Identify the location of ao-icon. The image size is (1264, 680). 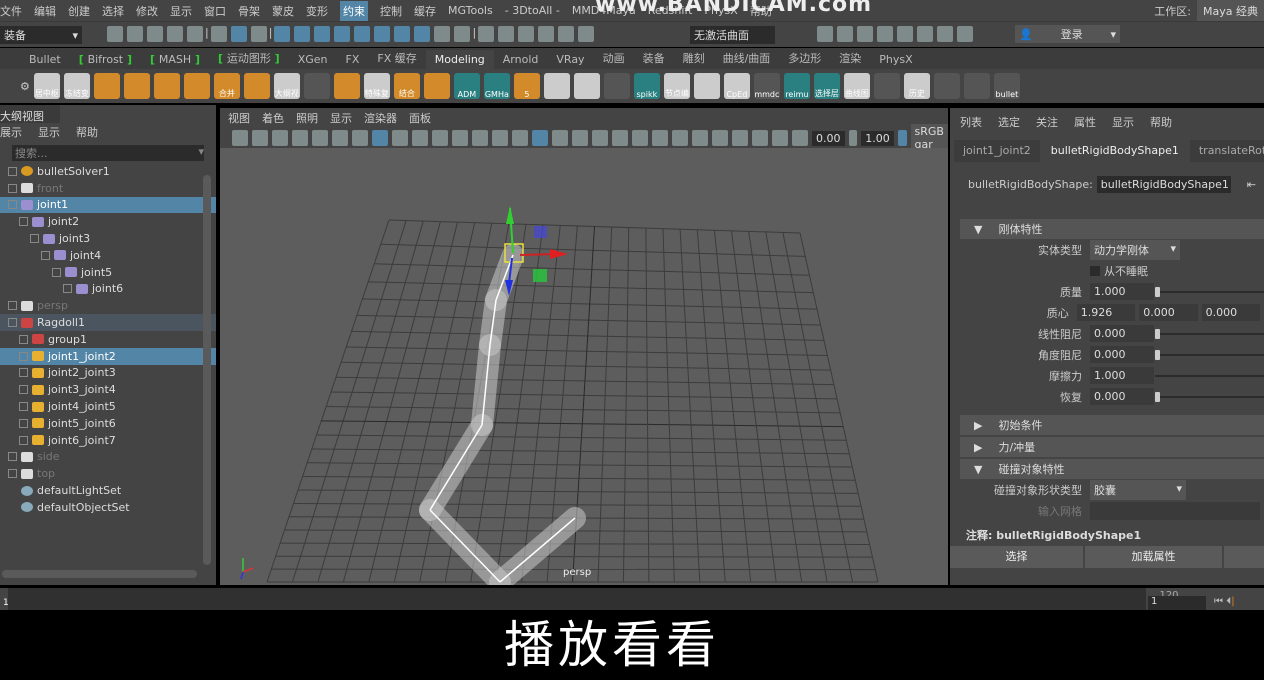
(640, 138).